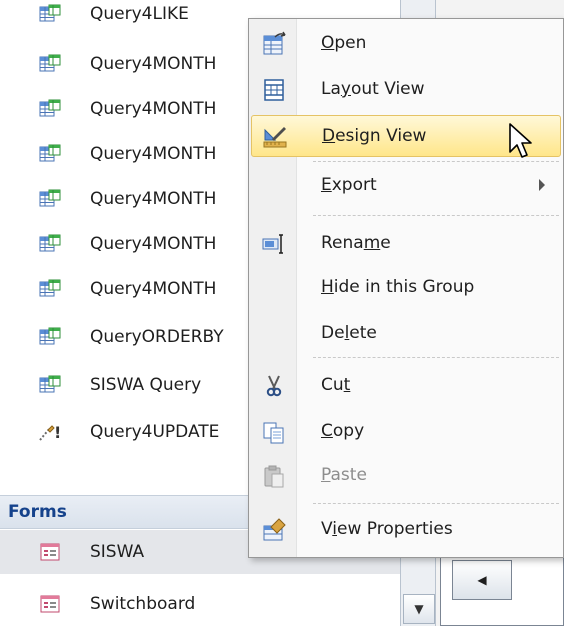  Describe the element at coordinates (155, 432) in the screenshot. I see `nav-query-label: Query4UPDATE` at that location.